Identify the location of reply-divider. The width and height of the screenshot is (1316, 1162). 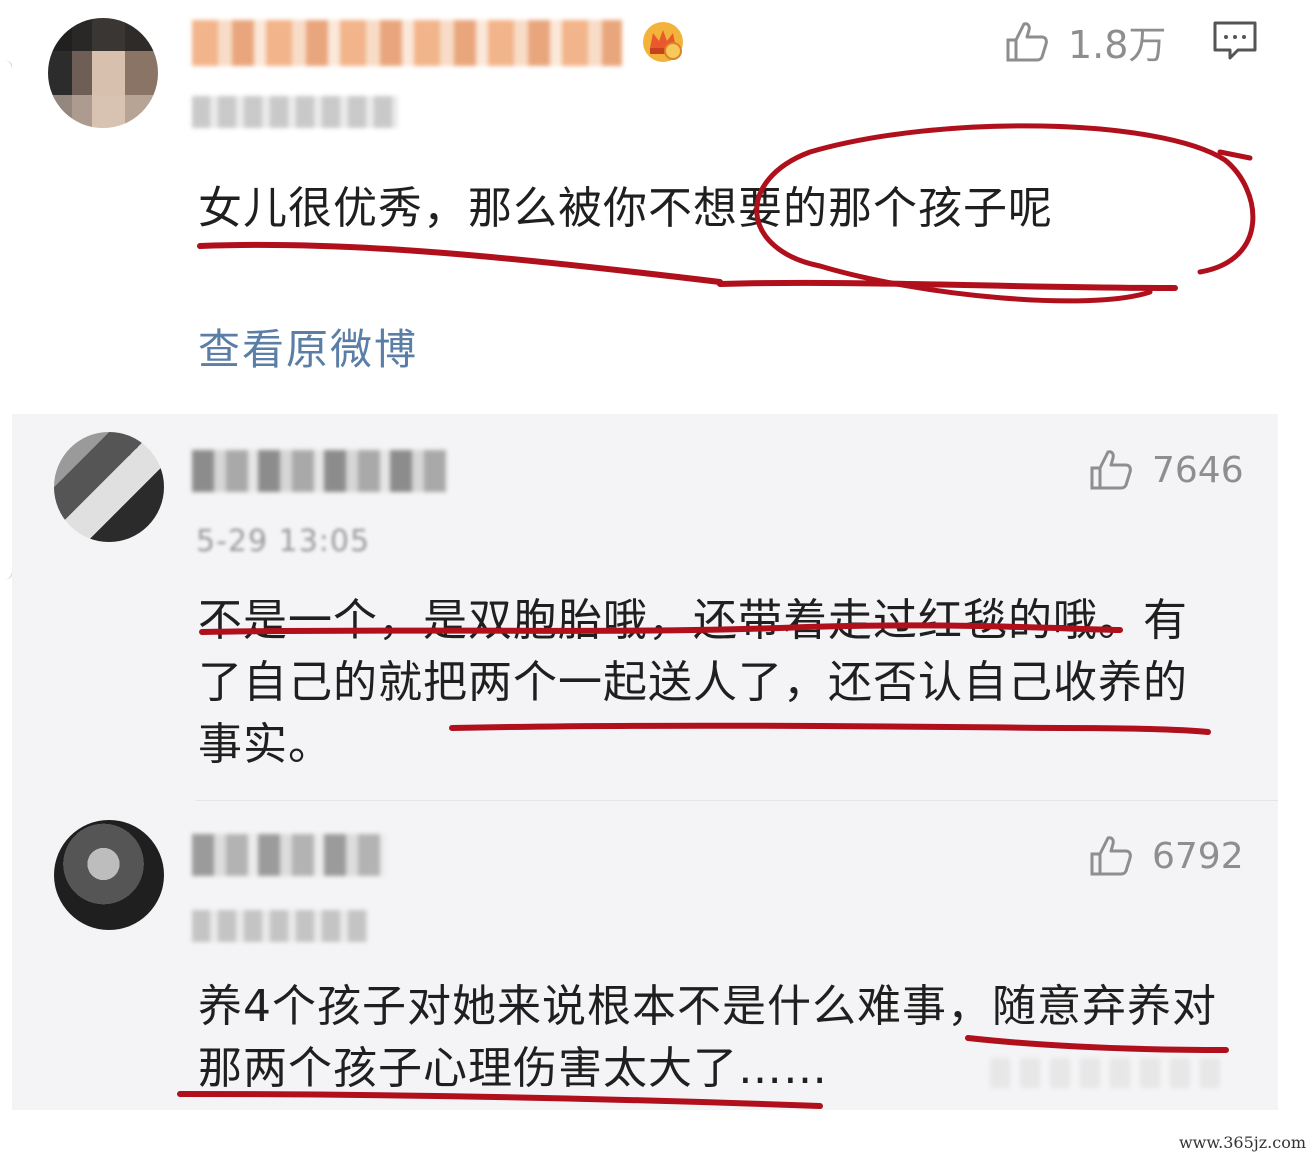
(737, 800).